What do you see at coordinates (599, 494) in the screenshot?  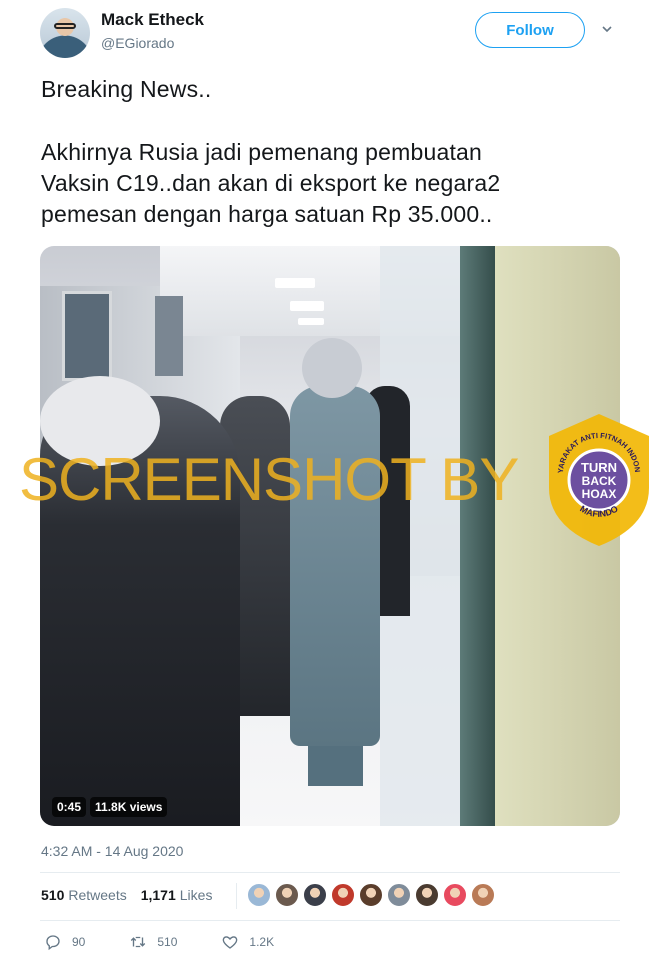 I see `badge-line: HOAX` at bounding box center [599, 494].